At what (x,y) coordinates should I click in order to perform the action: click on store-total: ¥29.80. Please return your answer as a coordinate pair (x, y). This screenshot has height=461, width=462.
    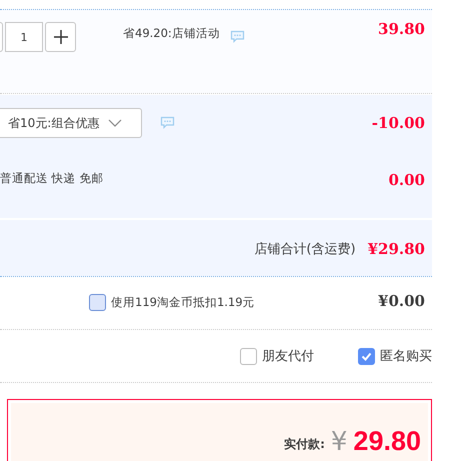
    Looking at the image, I should click on (396, 249).